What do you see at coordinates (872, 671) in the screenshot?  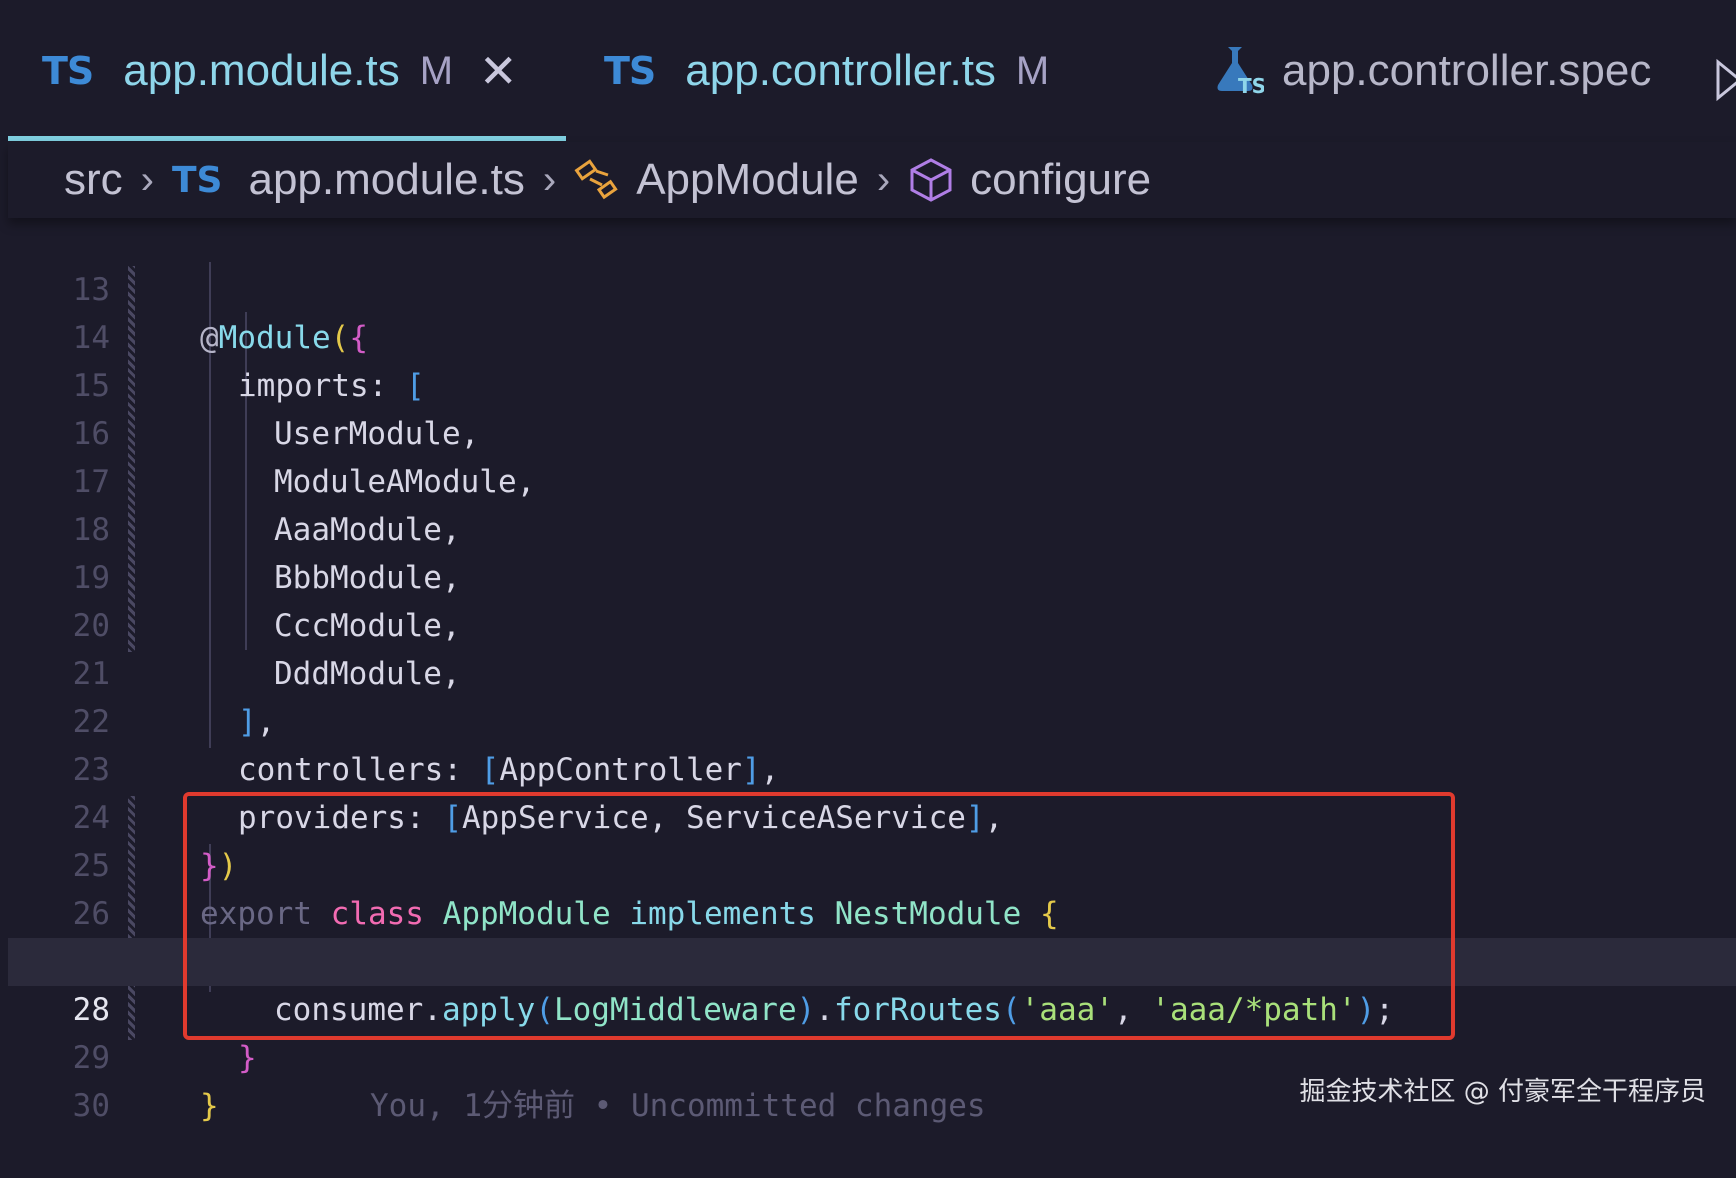 I see `code-line: 21 ],` at bounding box center [872, 671].